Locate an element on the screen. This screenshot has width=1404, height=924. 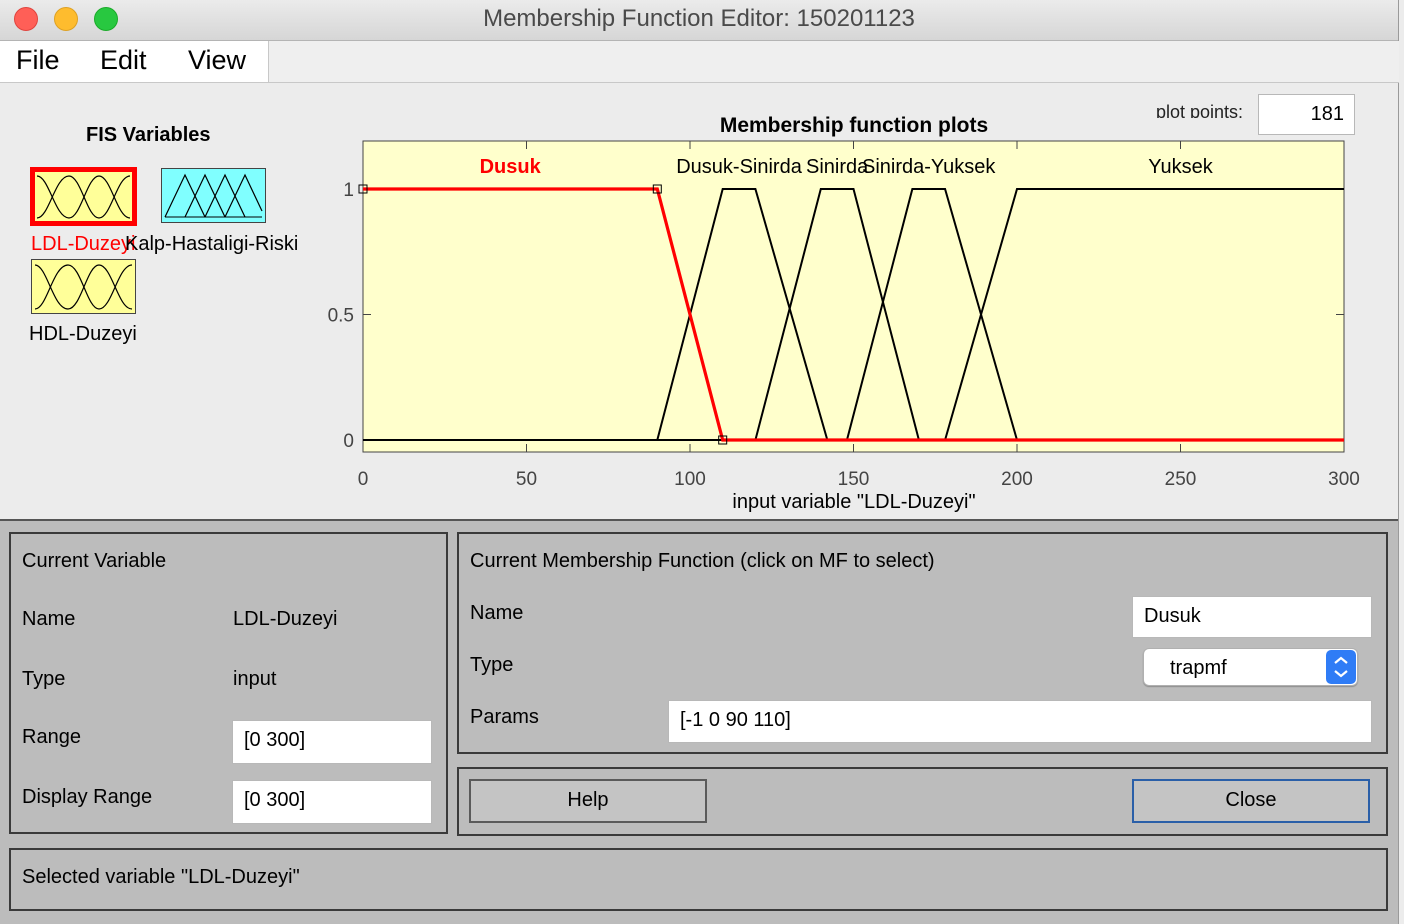
variable-name-value: LDL-Duzeyi is located at coordinates (285, 619).